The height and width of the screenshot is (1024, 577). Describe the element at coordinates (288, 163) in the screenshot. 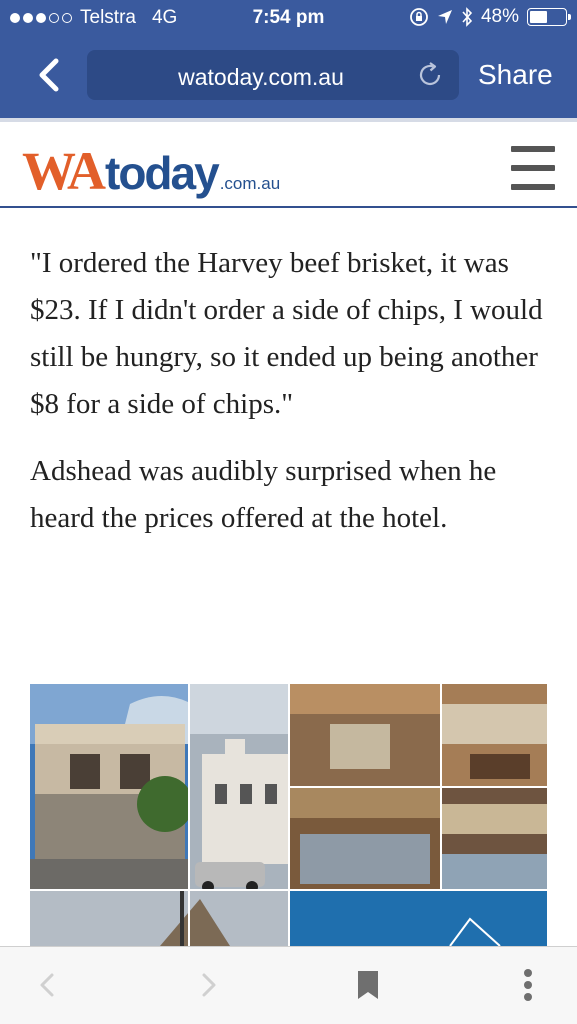

I see `site-header: WA today .com.au` at that location.